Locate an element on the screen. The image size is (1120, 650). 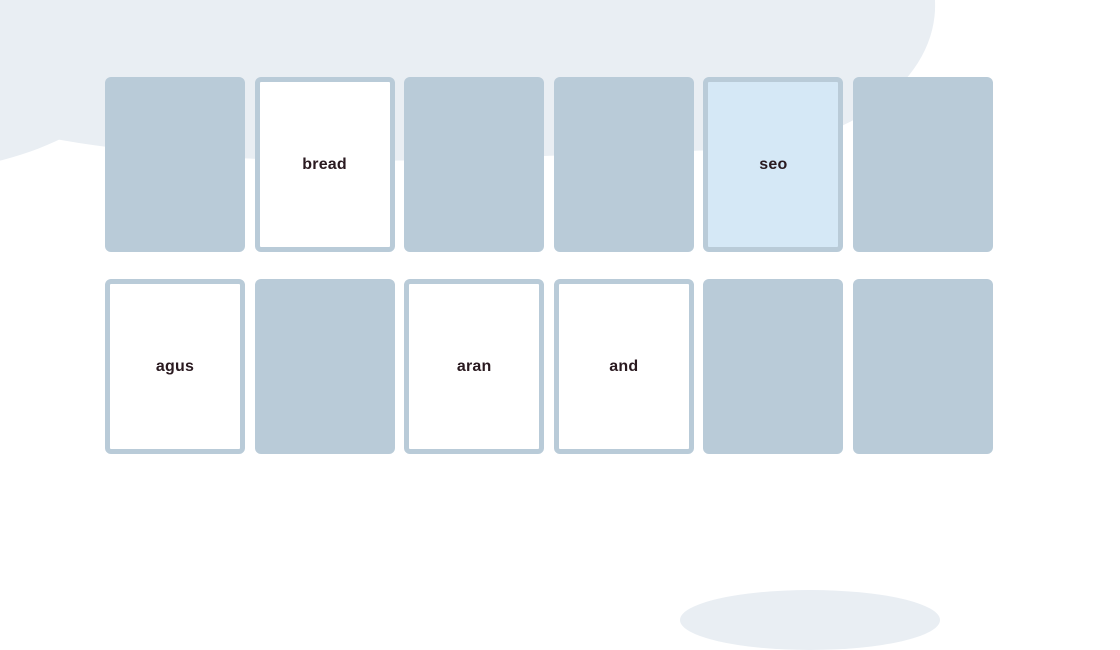
card-word: and is located at coordinates (624, 366).